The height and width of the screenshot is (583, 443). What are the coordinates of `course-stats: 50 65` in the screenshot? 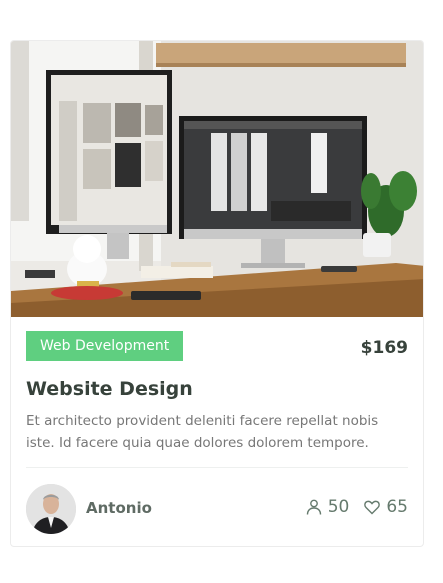 It's located at (356, 507).